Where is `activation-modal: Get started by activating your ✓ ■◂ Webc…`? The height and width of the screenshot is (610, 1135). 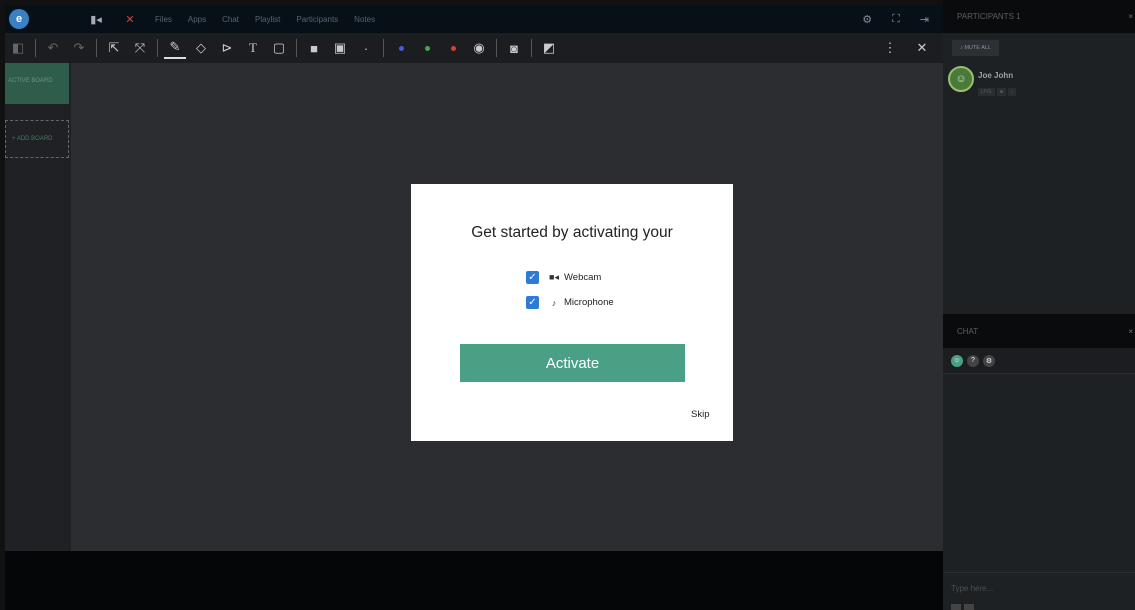
activation-modal: Get started by activating your ✓ ■◂ Webc… is located at coordinates (572, 312).